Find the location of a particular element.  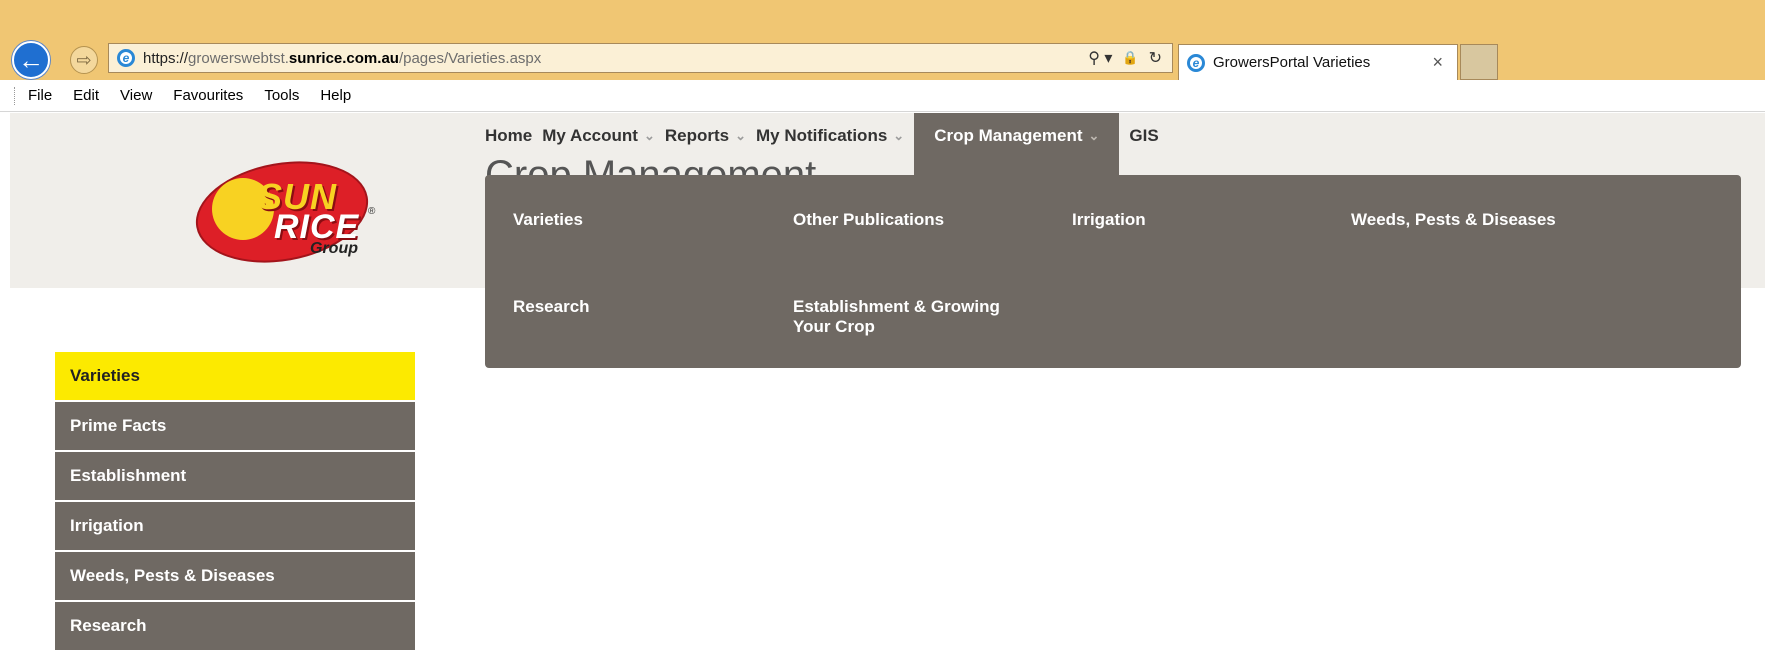

search-icon: ⚲ ▾ is located at coordinates (1100, 58).